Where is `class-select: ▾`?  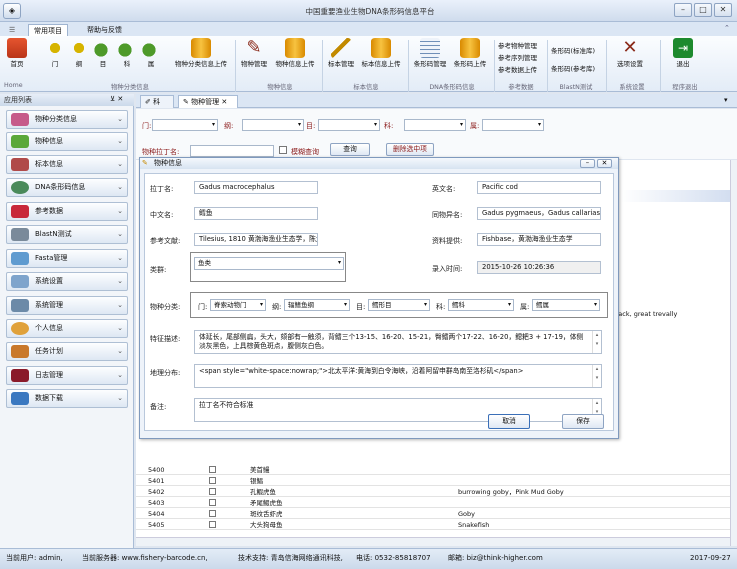
class-select: ▾ is located at coordinates (273, 125).